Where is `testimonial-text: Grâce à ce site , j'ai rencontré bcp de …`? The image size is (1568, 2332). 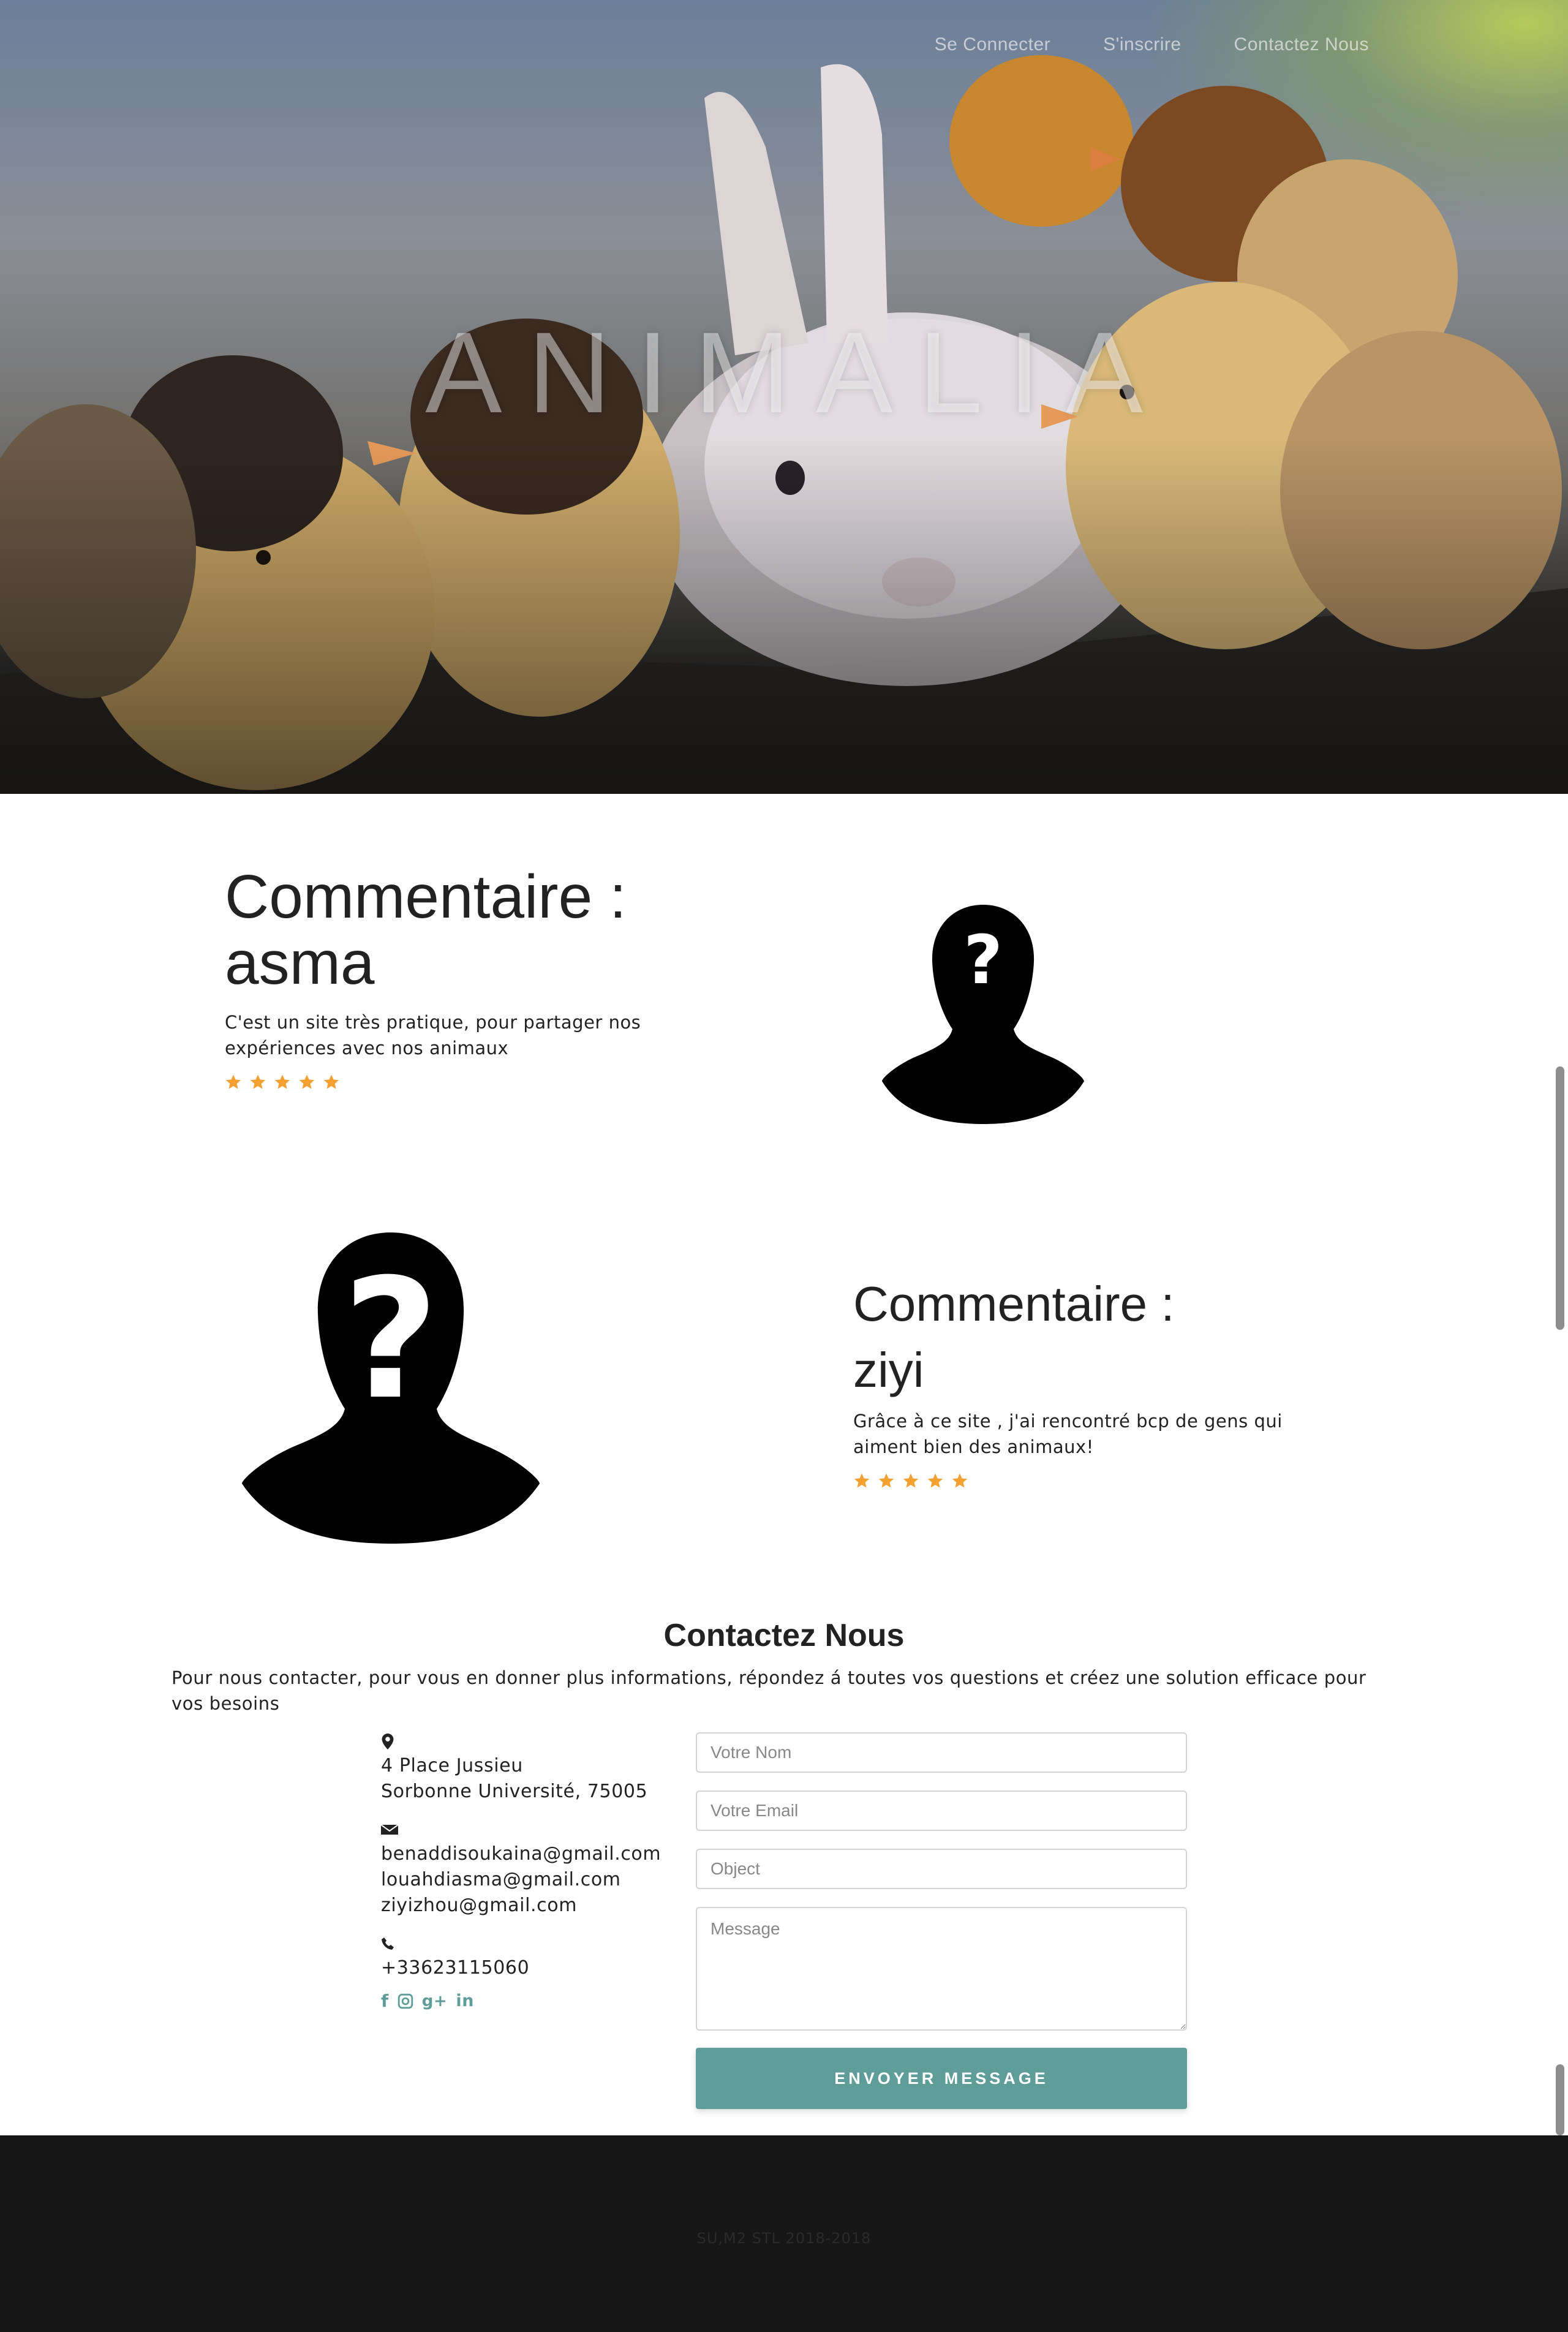
testimonial-text: Grâce à ce site , j'ai rencontré bcp de … is located at coordinates (1068, 1434).